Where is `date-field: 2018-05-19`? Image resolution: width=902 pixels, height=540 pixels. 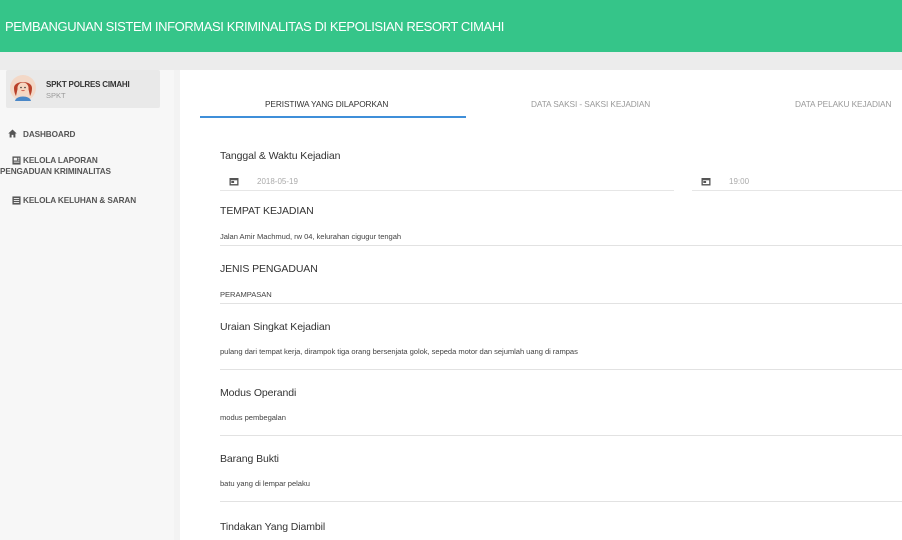 date-field: 2018-05-19 is located at coordinates (447, 181).